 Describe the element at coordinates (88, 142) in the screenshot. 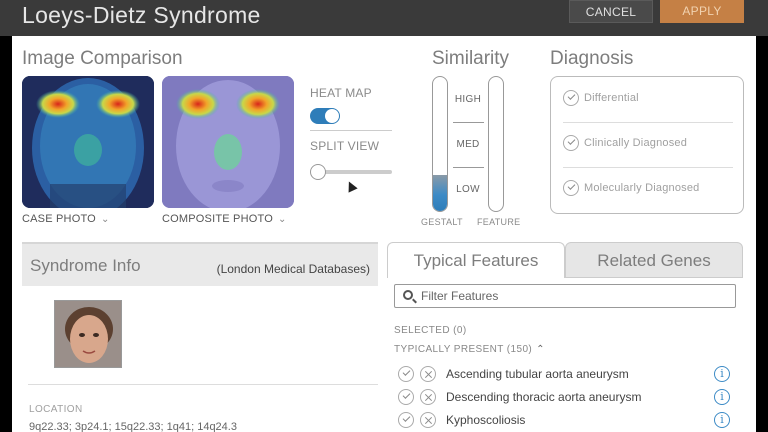

I see `case-photo` at that location.